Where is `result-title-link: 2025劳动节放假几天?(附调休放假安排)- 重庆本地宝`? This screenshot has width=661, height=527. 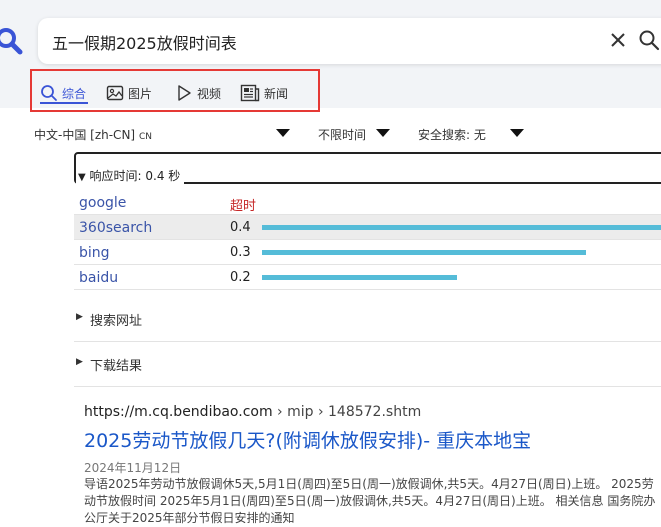 result-title-link: 2025劳动节放假几天?(附调休放假安排)- 重庆本地宝 is located at coordinates (372, 439).